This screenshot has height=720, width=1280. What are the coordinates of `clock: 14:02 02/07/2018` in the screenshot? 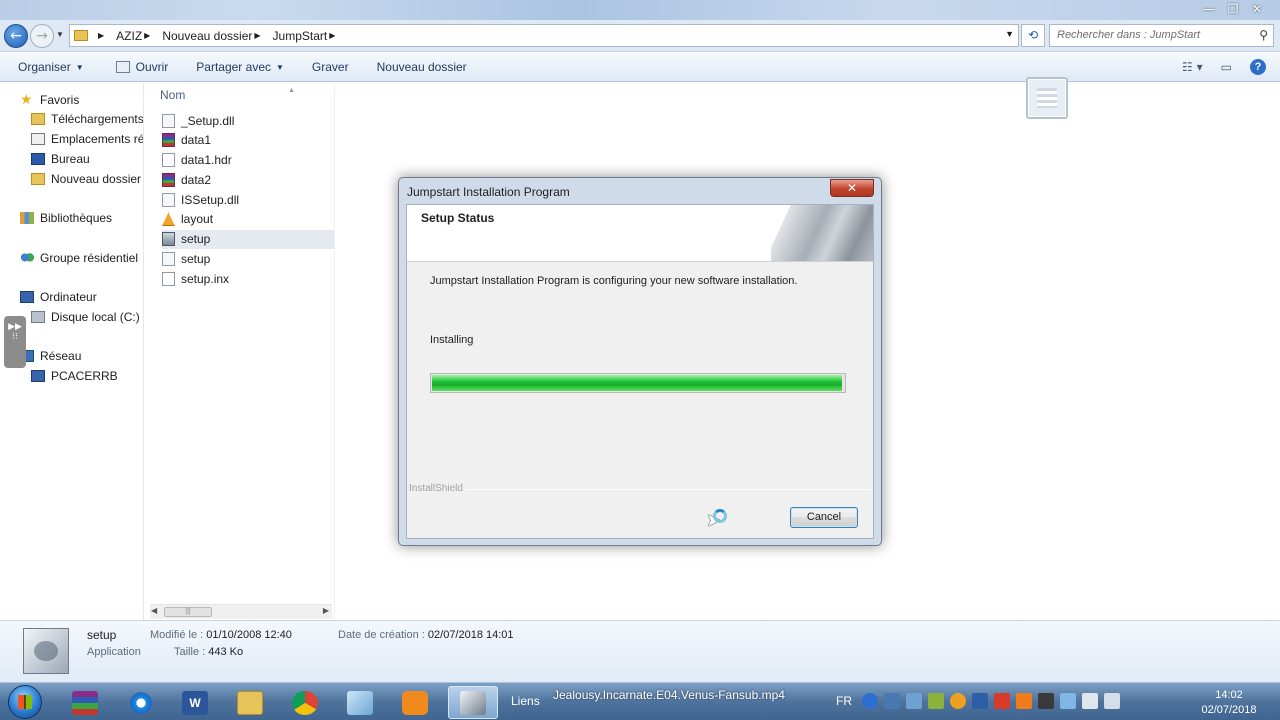 It's located at (1229, 703).